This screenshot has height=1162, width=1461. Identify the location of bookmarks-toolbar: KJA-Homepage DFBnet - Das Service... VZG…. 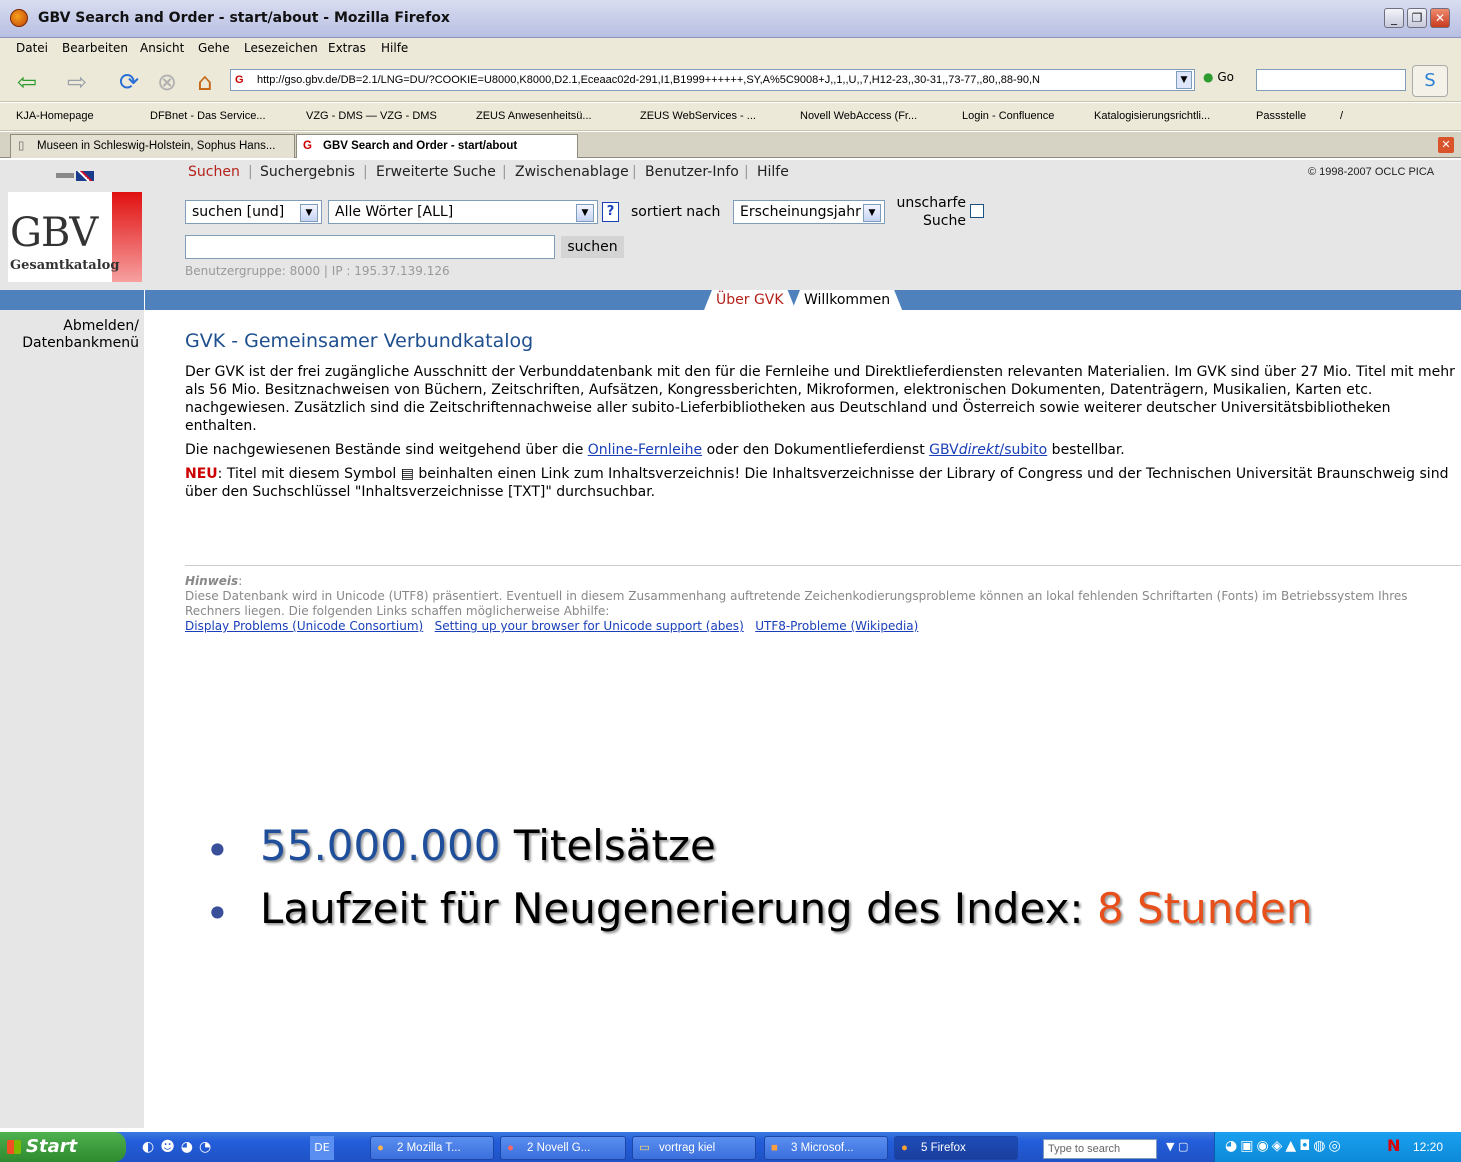
(730, 117).